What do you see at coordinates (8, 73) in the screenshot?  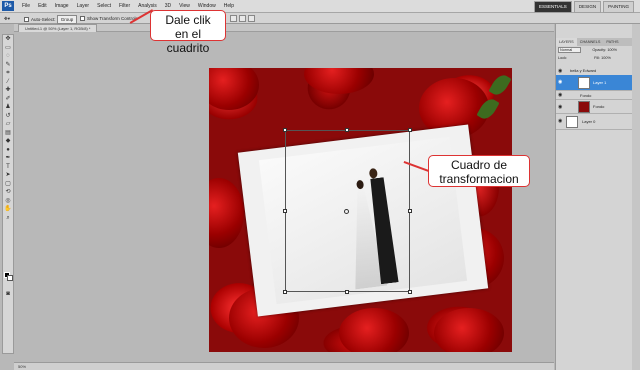 I see `crop-tool-icon: ⌗` at bounding box center [8, 73].